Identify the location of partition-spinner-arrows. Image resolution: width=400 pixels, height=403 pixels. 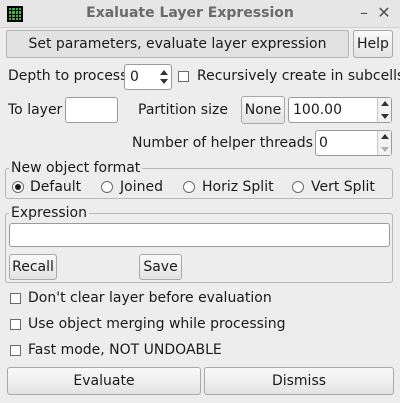
(384, 110).